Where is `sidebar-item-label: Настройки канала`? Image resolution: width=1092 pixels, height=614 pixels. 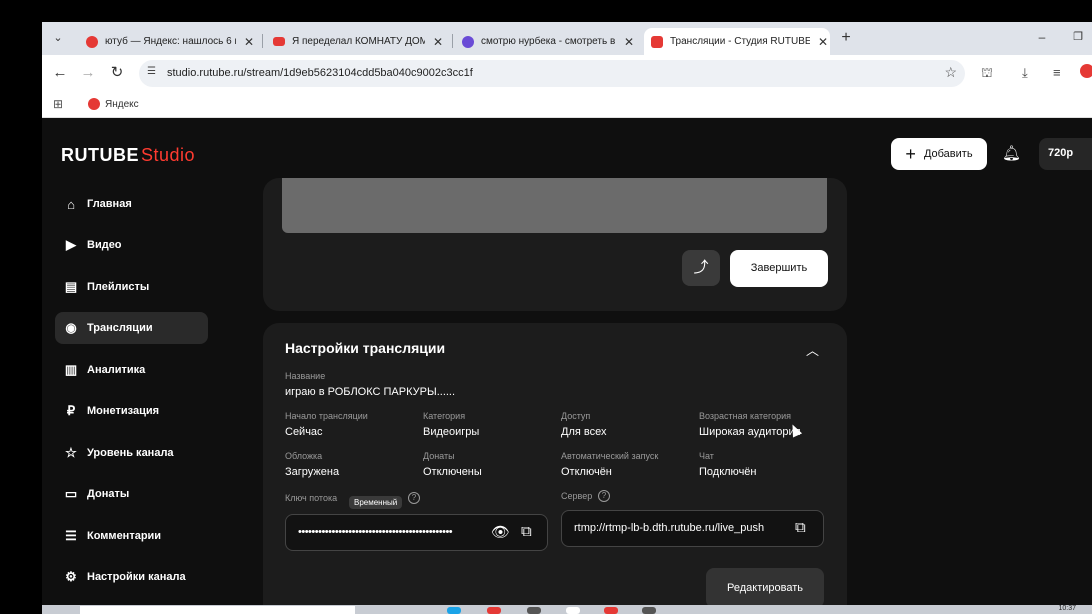 sidebar-item-label: Настройки канала is located at coordinates (136, 577).